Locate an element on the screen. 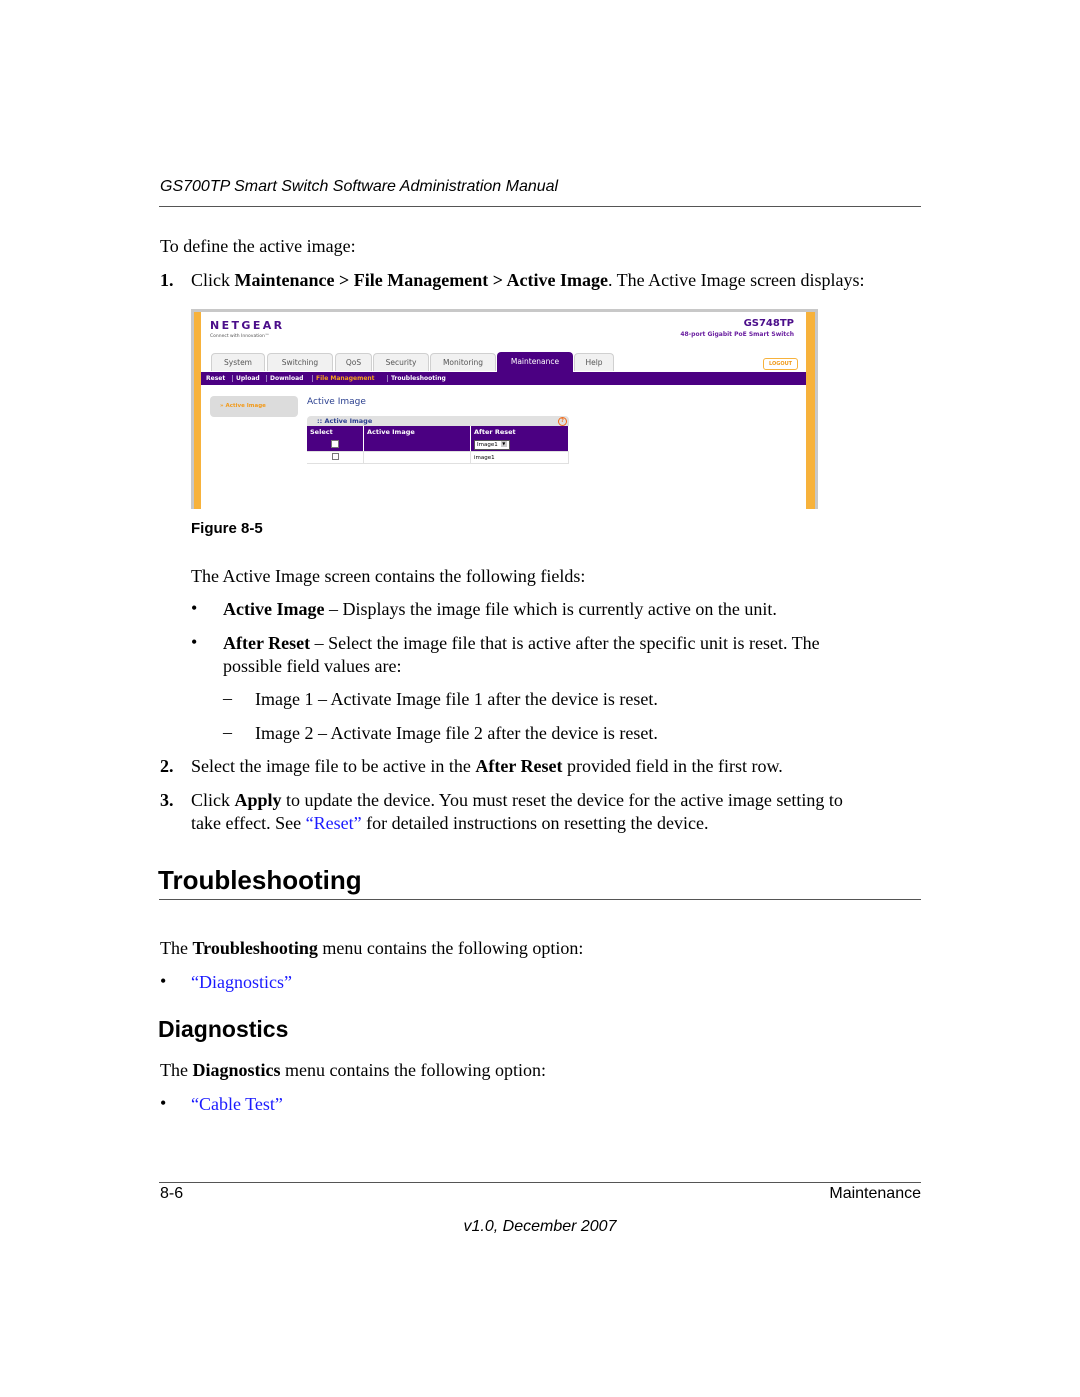 The image size is (1080, 1397). help-info-icon: ? is located at coordinates (562, 421).